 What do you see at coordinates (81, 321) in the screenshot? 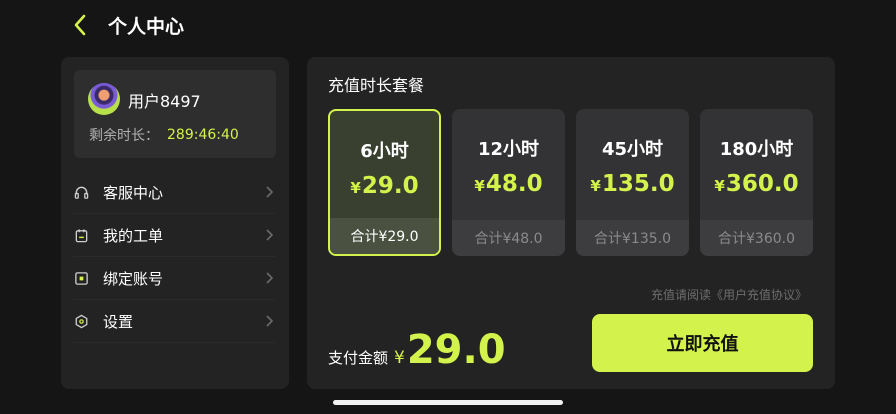
I see `settings-hexagon-icon` at bounding box center [81, 321].